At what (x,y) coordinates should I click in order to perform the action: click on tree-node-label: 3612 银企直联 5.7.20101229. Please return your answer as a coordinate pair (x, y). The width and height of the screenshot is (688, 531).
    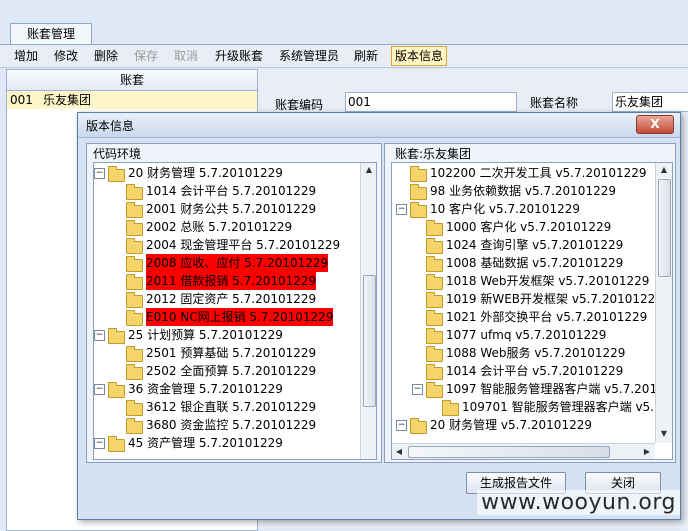
    Looking at the image, I should click on (231, 407).